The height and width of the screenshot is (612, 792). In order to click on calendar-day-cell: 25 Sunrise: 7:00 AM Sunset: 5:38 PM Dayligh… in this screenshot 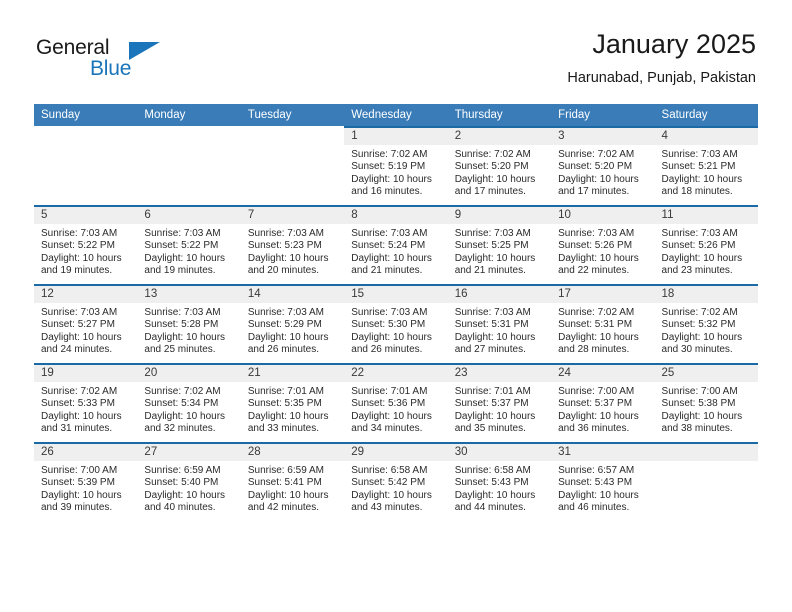, I will do `click(706, 402)`.